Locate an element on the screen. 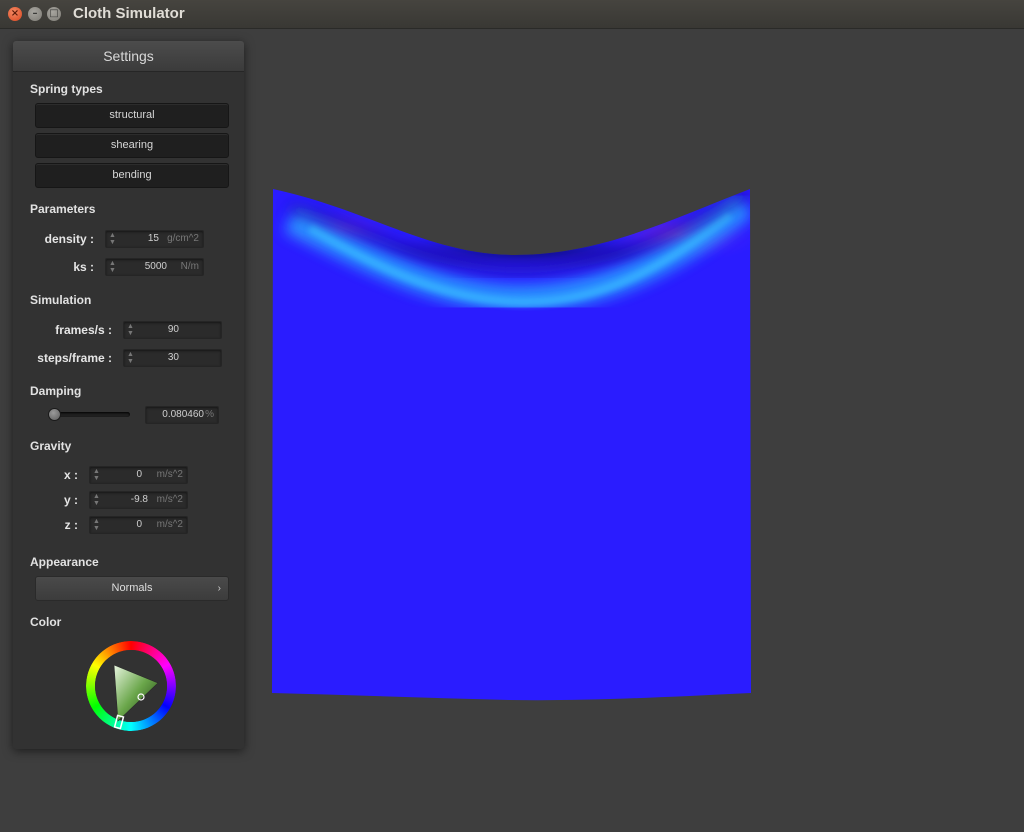 The image size is (1024, 832). density-field: ▲ ▼ 15 g/cm^2 is located at coordinates (154, 239).